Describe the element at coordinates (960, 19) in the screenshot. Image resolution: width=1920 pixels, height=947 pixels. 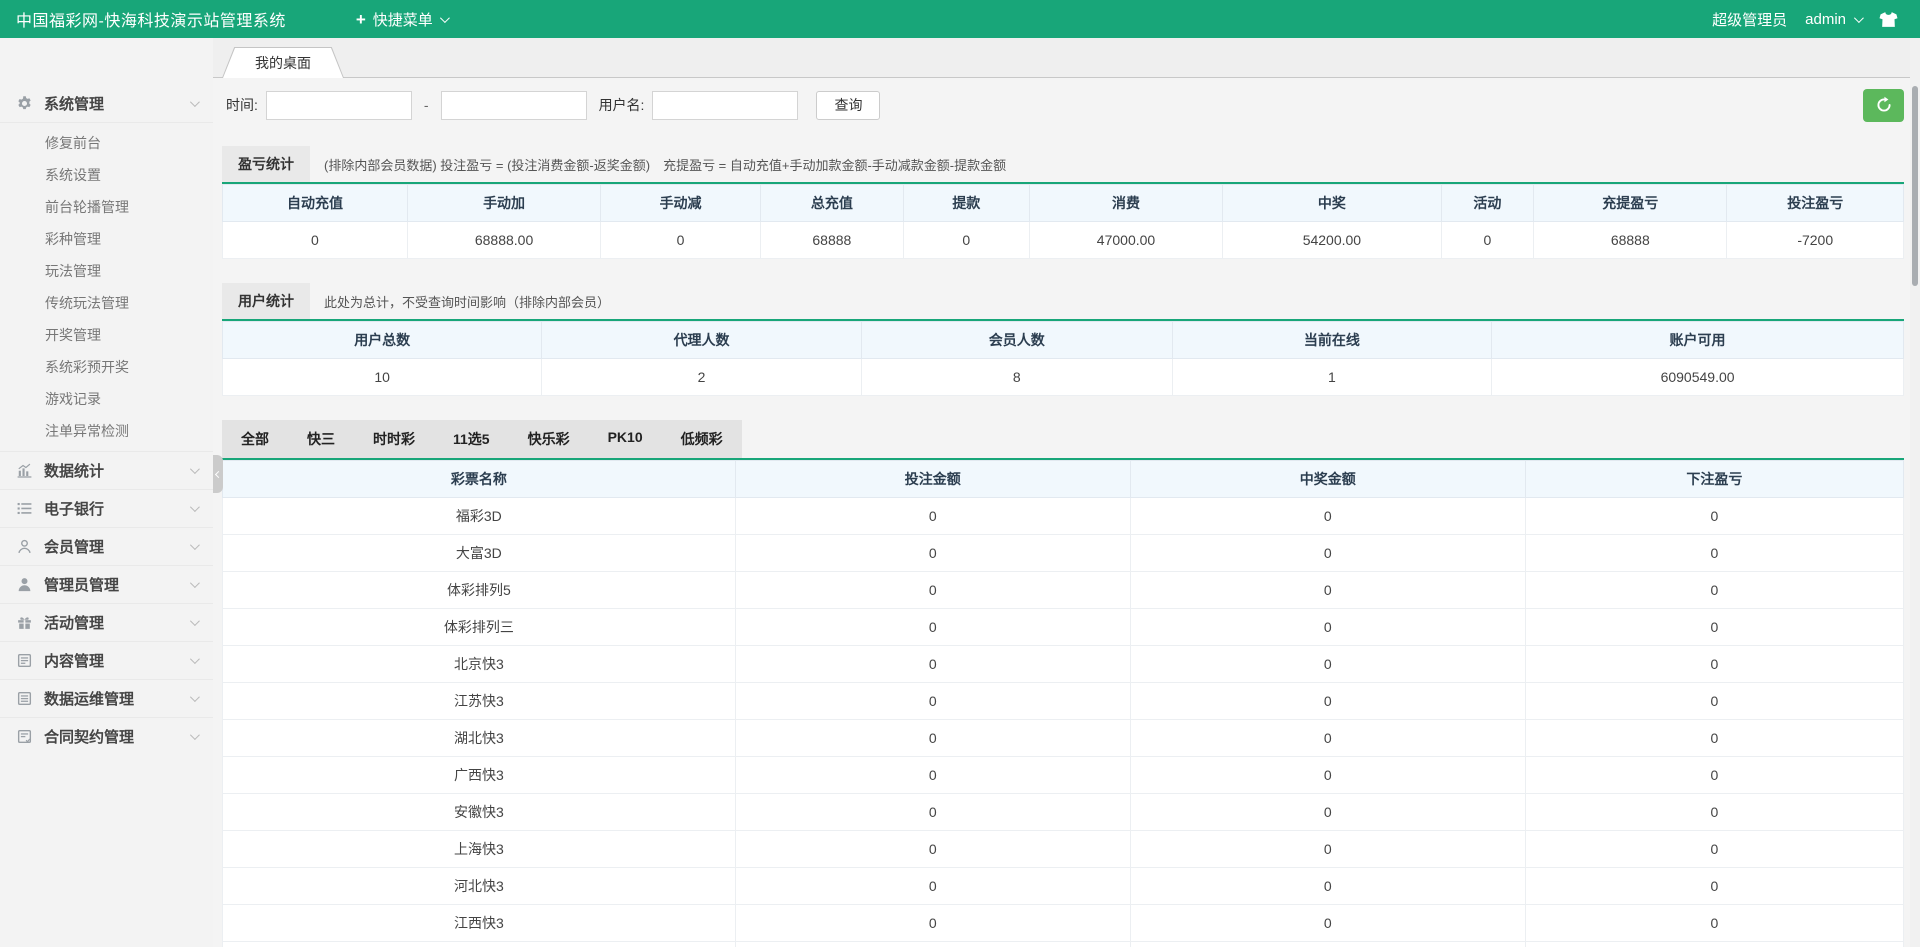
I see `top-header: 中国福彩网-快海科技演示站管理系统 + 快捷菜单 超级管理员 admin` at that location.